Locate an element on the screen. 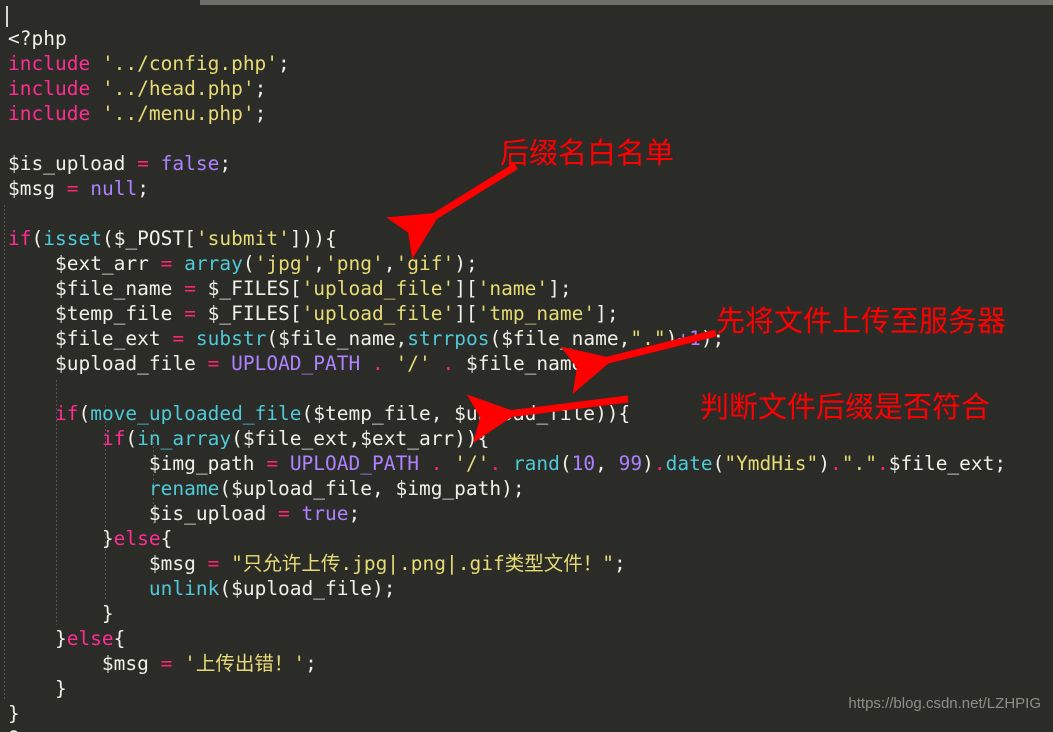 This screenshot has height=732, width=1053. annotation-arrow-to-ext-arr is located at coordinates (551, 303).